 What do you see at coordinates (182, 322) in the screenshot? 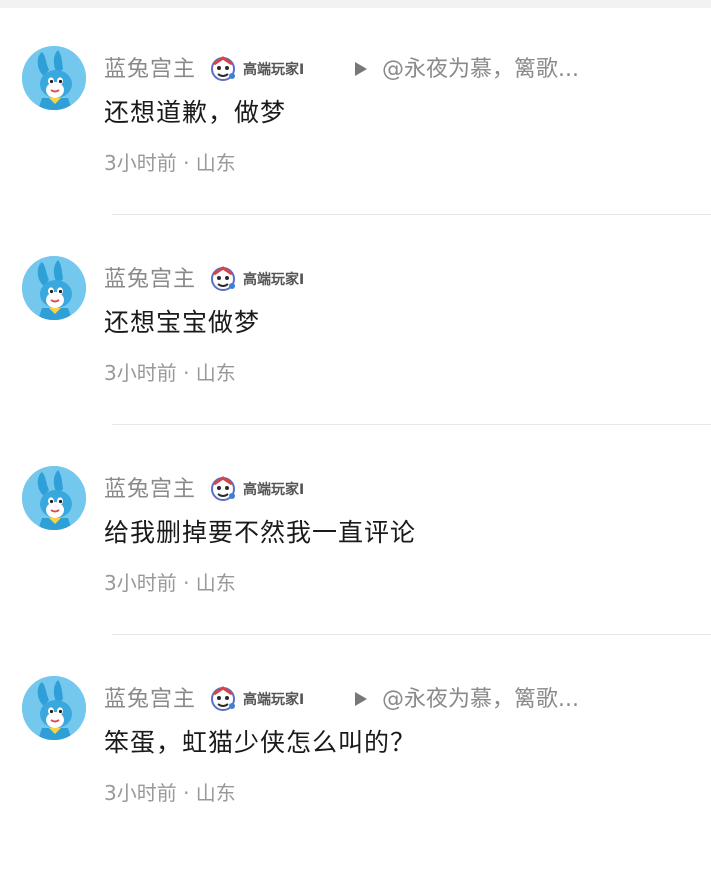
I see `comment-text: 还想宝宝做梦` at bounding box center [182, 322].